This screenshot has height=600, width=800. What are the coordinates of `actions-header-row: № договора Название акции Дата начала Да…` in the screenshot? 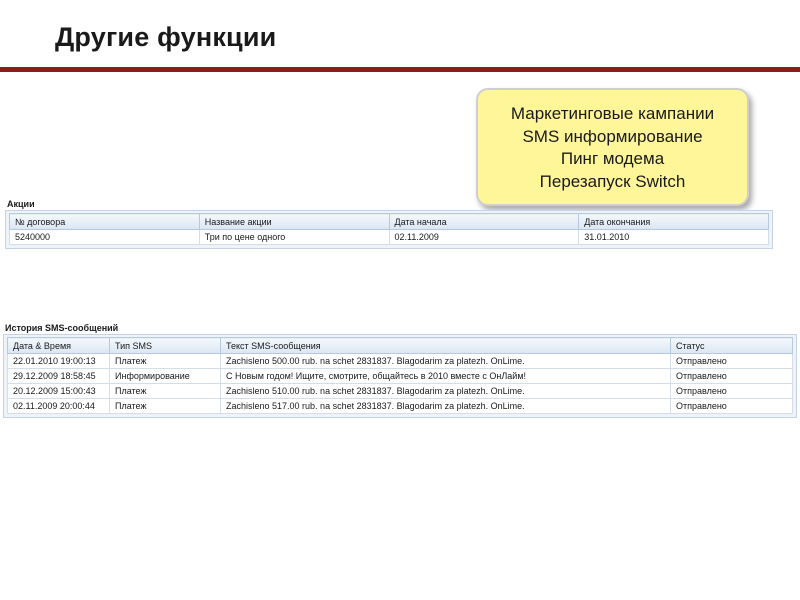 It's located at (389, 221).